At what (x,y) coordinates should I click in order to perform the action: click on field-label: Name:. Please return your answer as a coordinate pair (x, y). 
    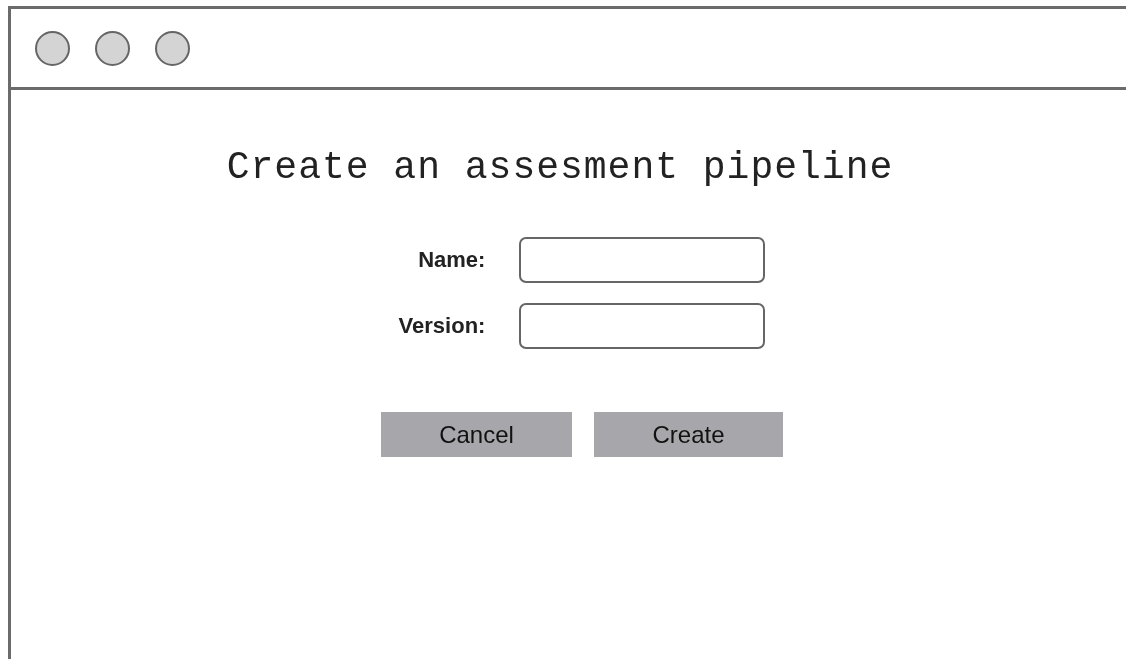
    Looking at the image, I should click on (451, 260).